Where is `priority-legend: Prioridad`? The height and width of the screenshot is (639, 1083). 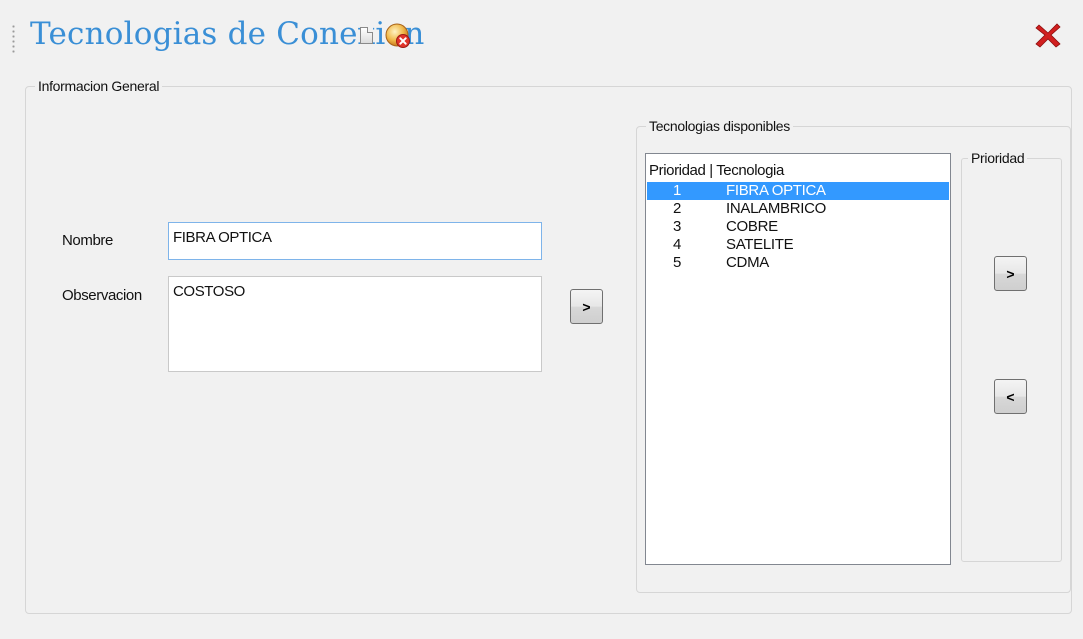 priority-legend: Prioridad is located at coordinates (998, 158).